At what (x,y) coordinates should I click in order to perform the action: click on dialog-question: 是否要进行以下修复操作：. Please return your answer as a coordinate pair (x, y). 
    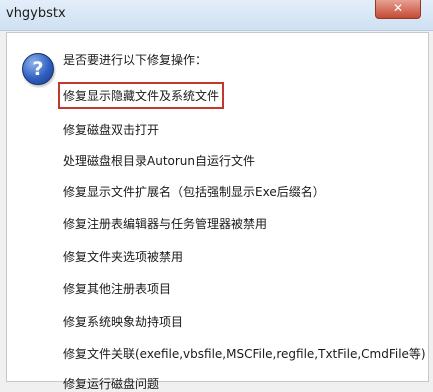
    Looking at the image, I should click on (135, 60).